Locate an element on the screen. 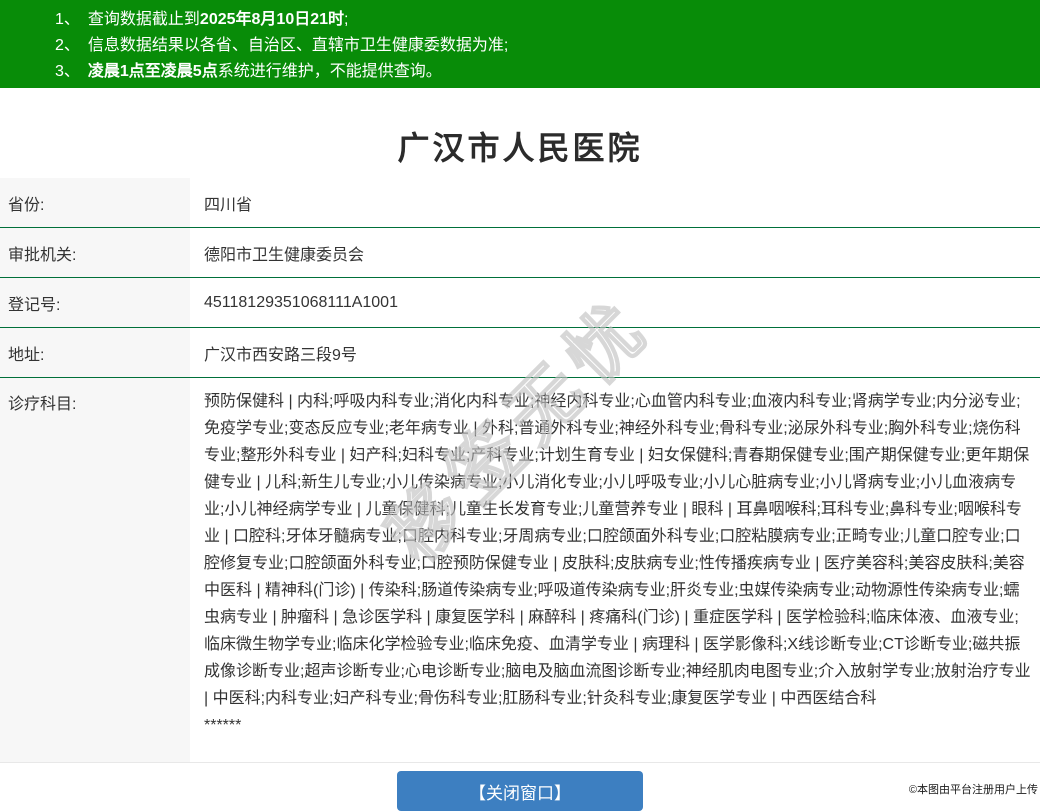 The width and height of the screenshot is (1040, 811). page-title: 广汉市人民医院 is located at coordinates (520, 148).